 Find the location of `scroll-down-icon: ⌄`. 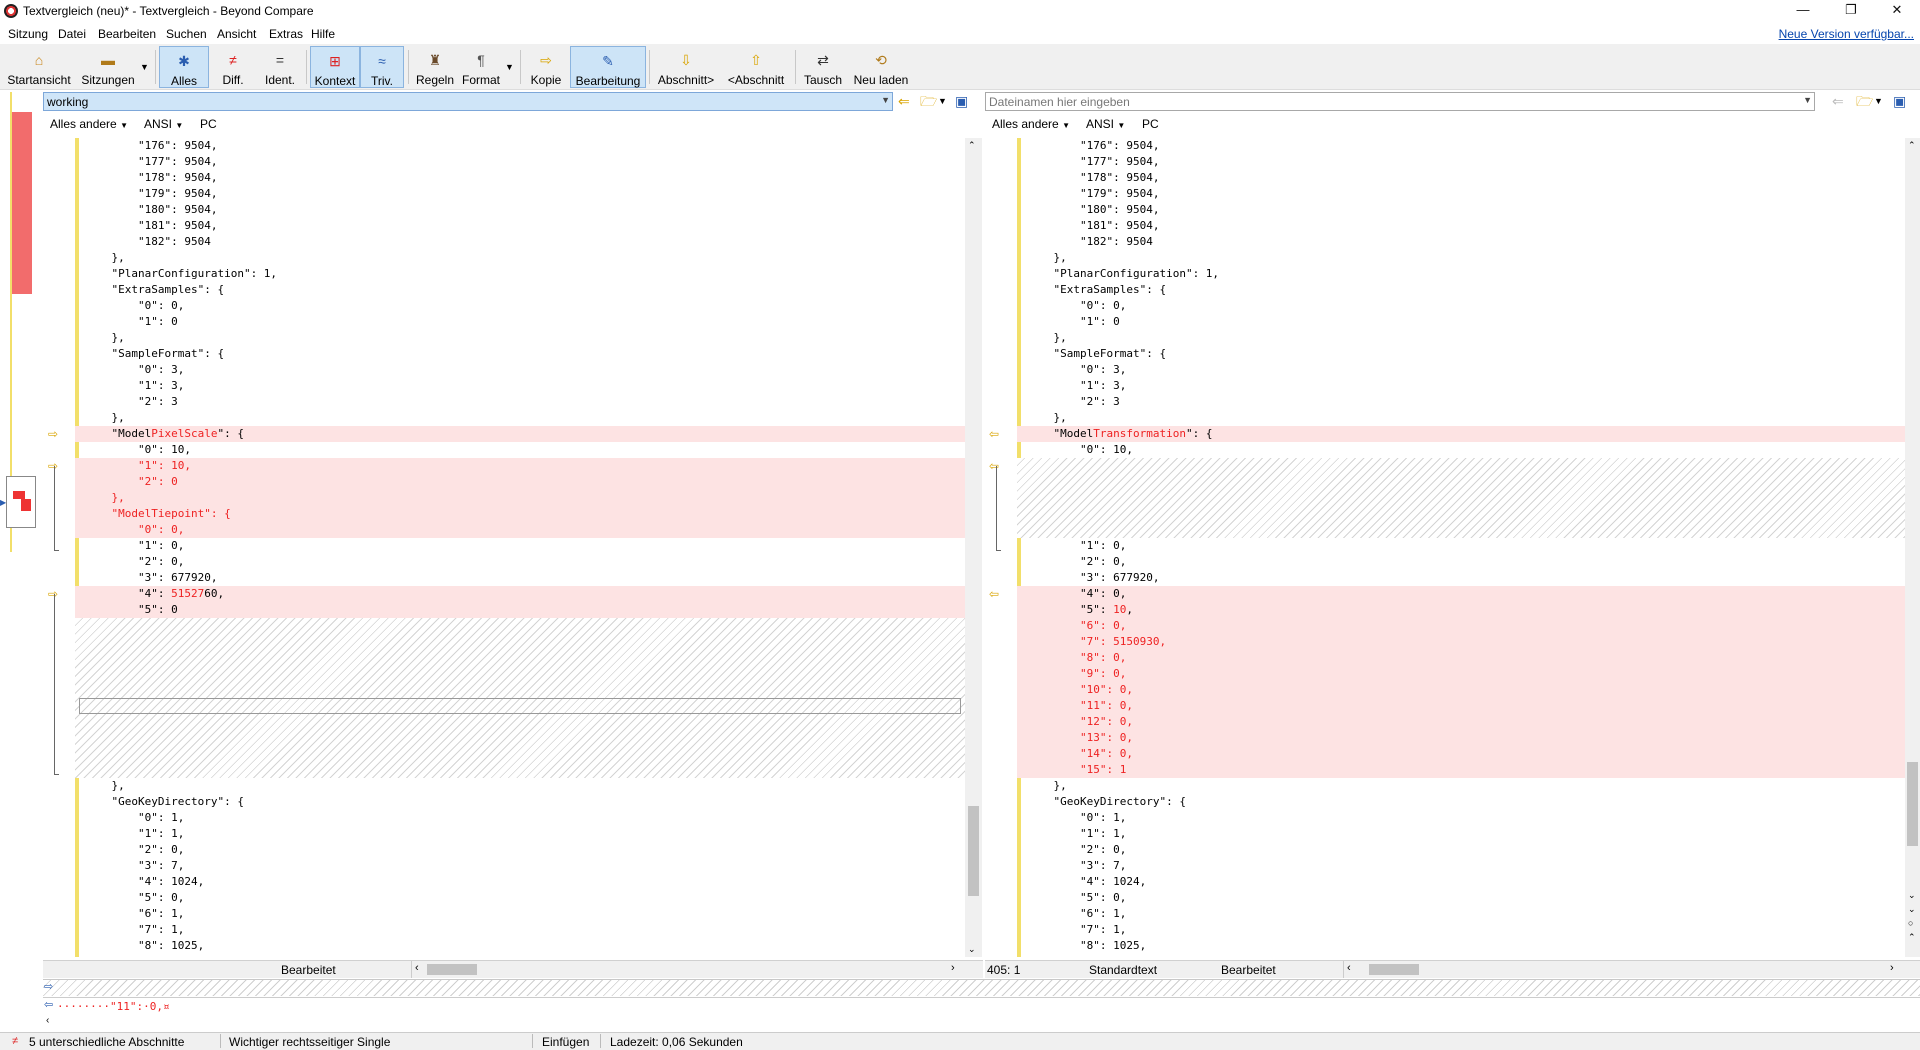

scroll-down-icon: ⌄ is located at coordinates (1912, 895).